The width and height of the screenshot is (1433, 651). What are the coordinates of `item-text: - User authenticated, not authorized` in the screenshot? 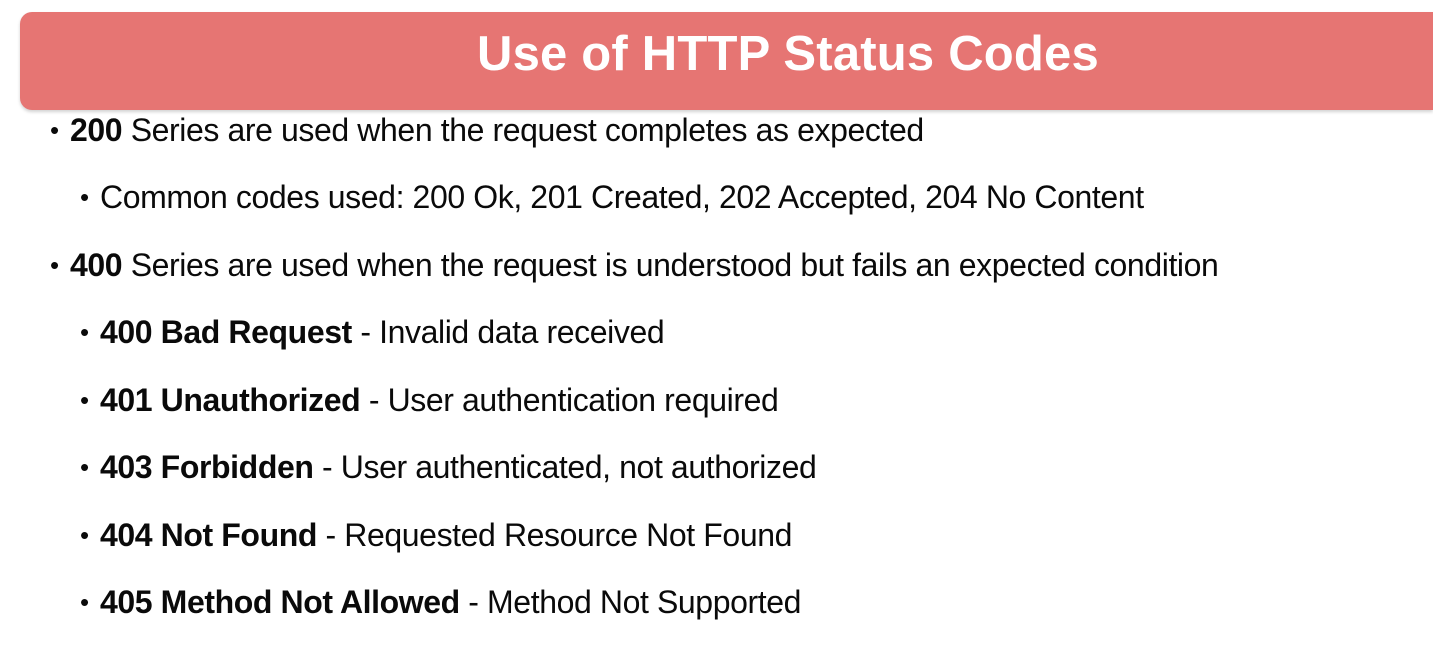 It's located at (565, 467).